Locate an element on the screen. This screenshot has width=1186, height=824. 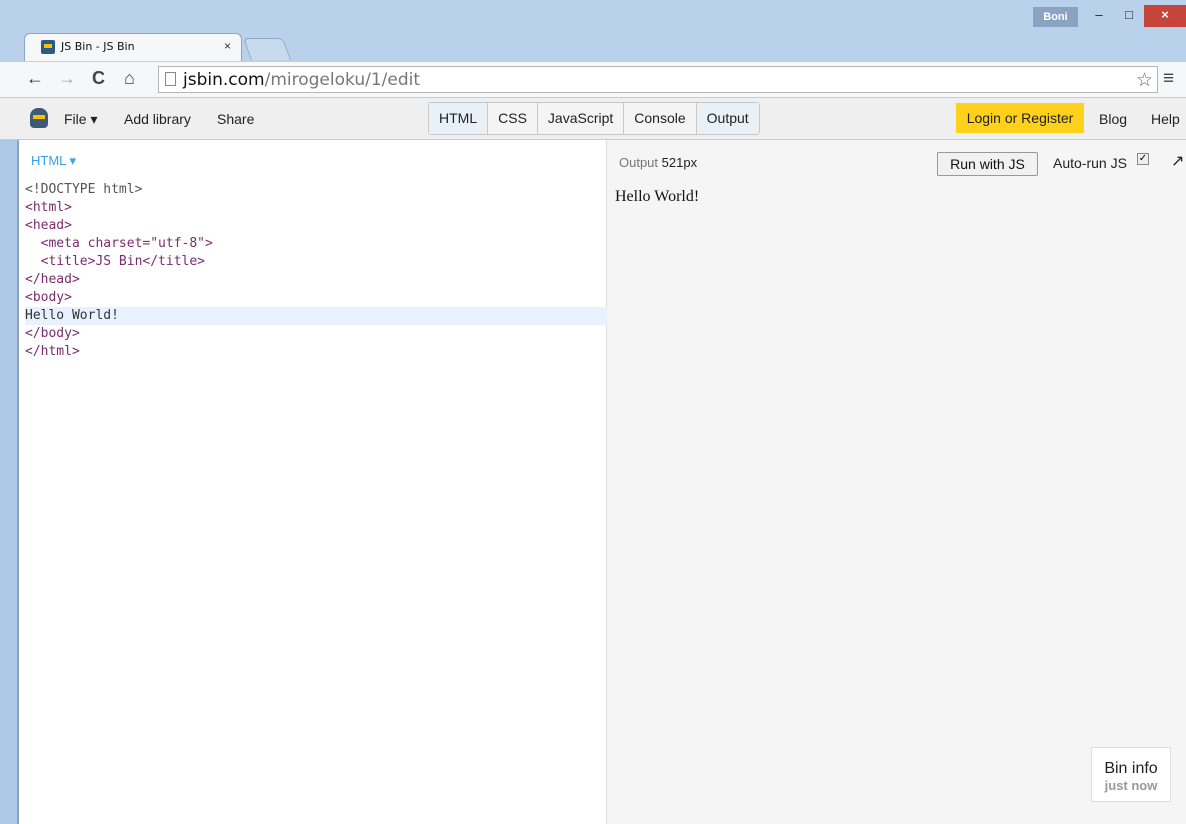
code-line: <meta charset="utf-8"> is located at coordinates (316, 244).